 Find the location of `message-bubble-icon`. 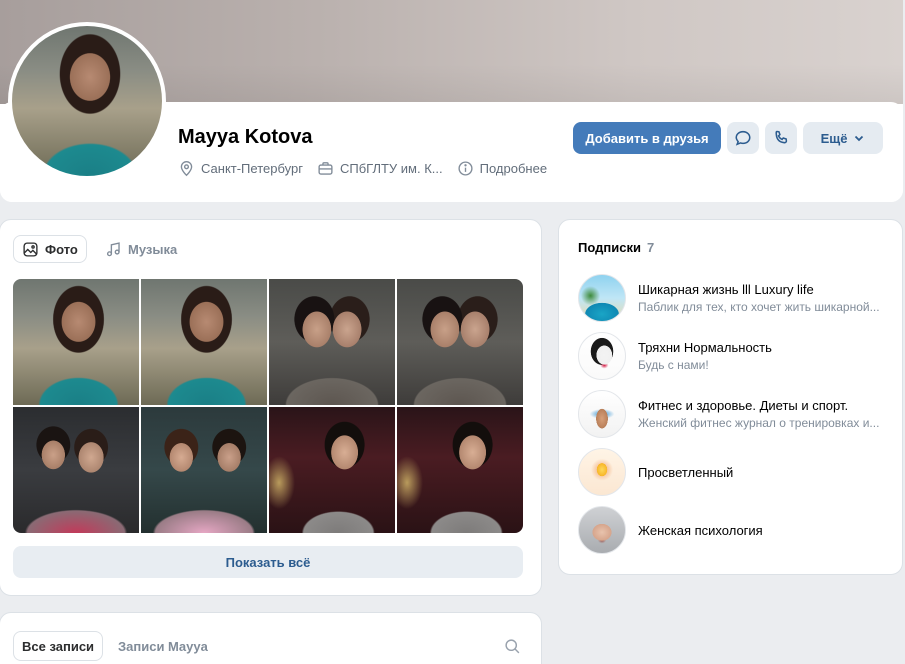

message-bubble-icon is located at coordinates (743, 138).